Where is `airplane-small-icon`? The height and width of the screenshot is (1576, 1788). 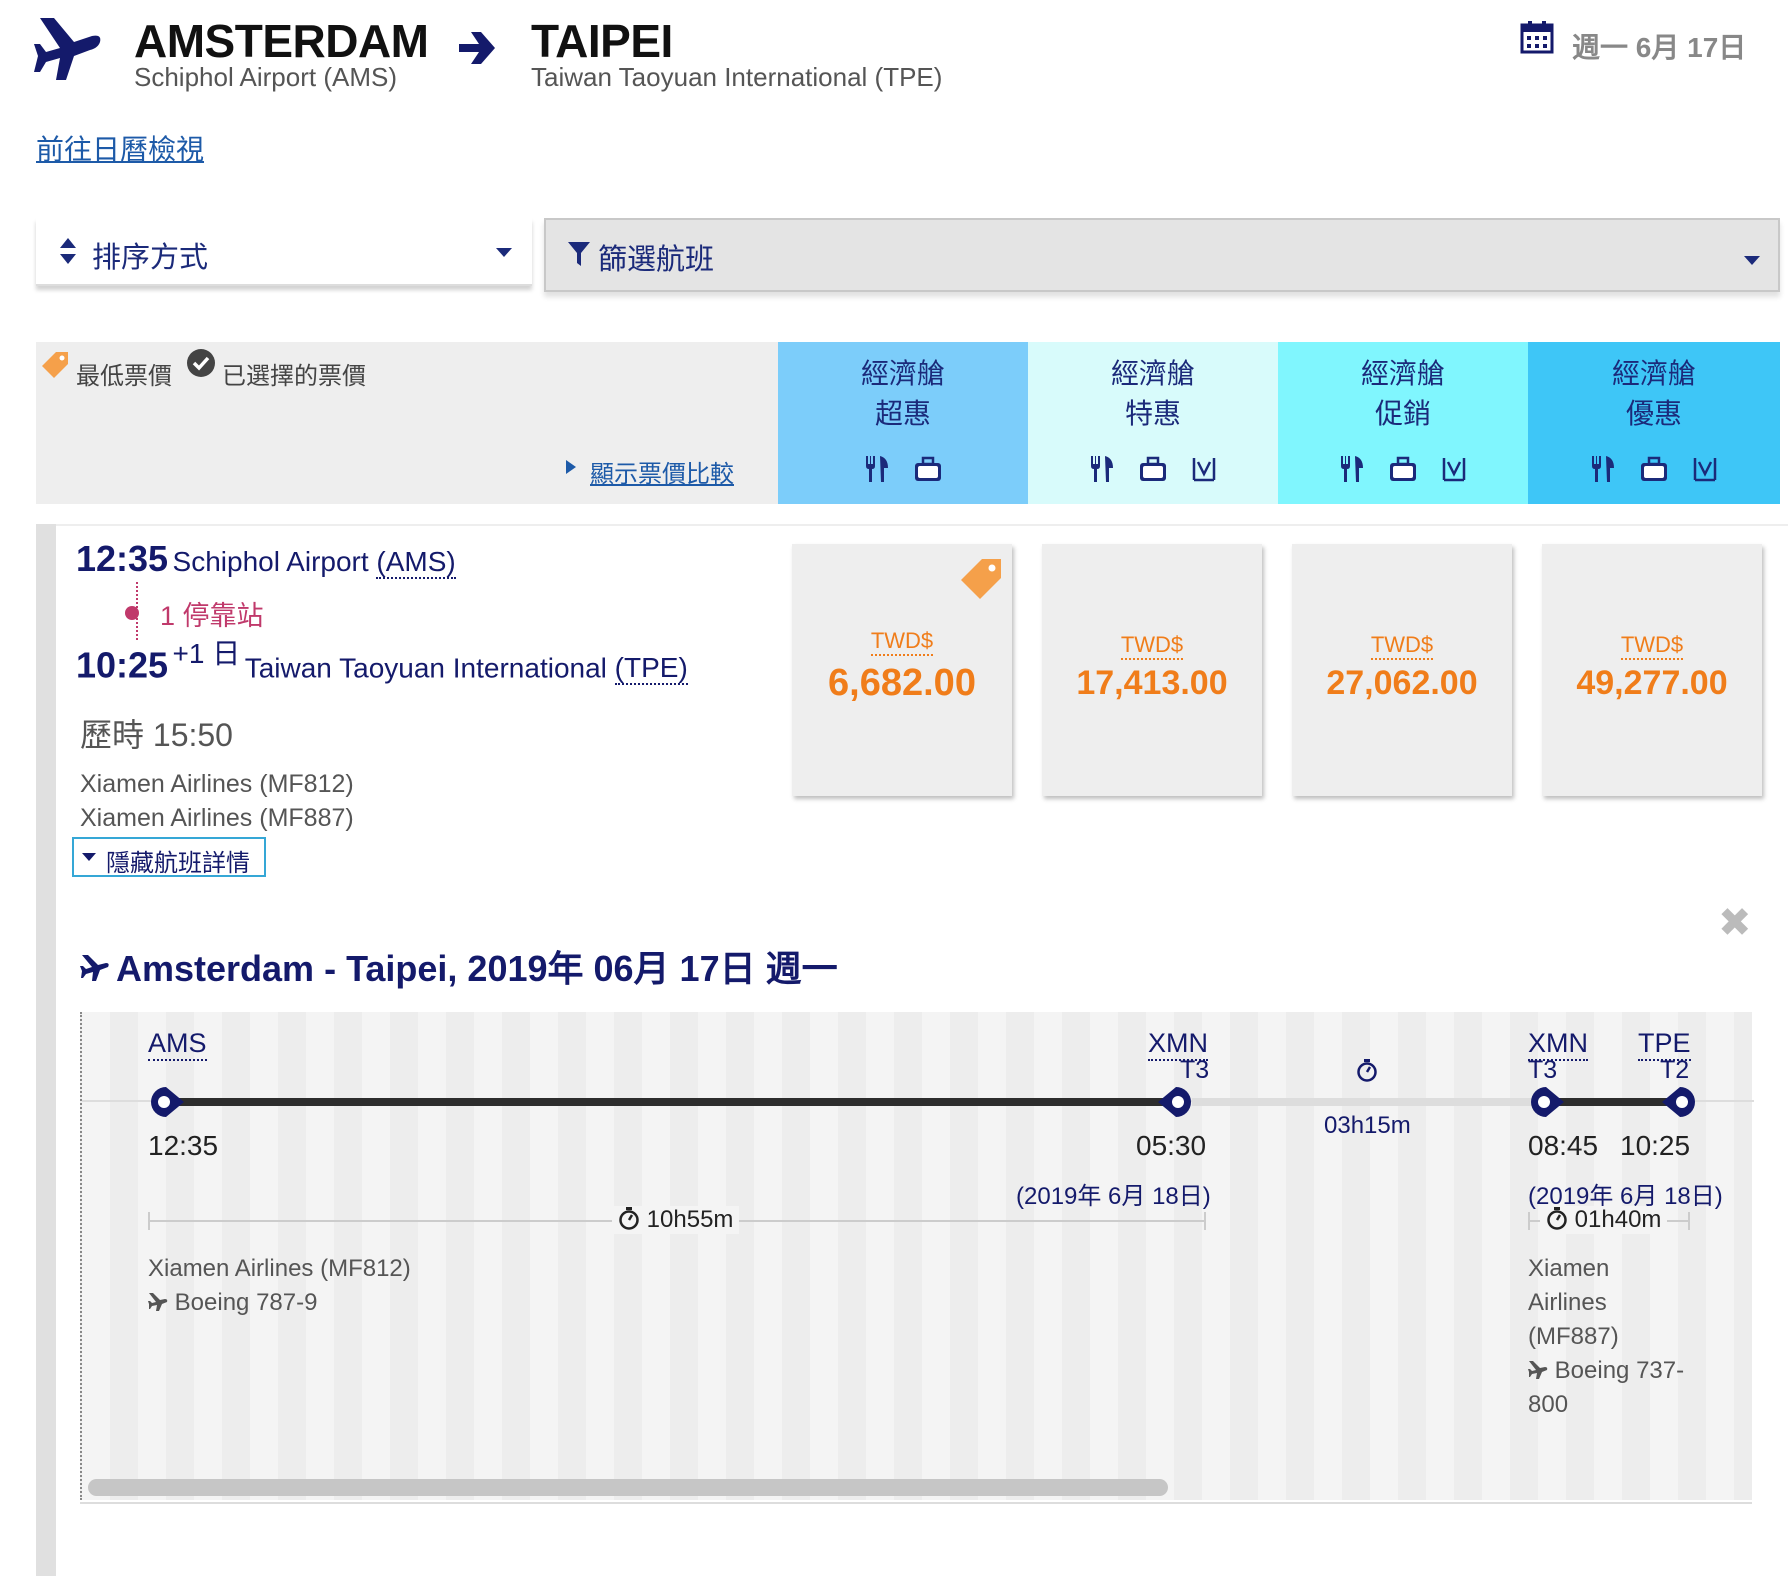
airplane-small-icon is located at coordinates (158, 1302).